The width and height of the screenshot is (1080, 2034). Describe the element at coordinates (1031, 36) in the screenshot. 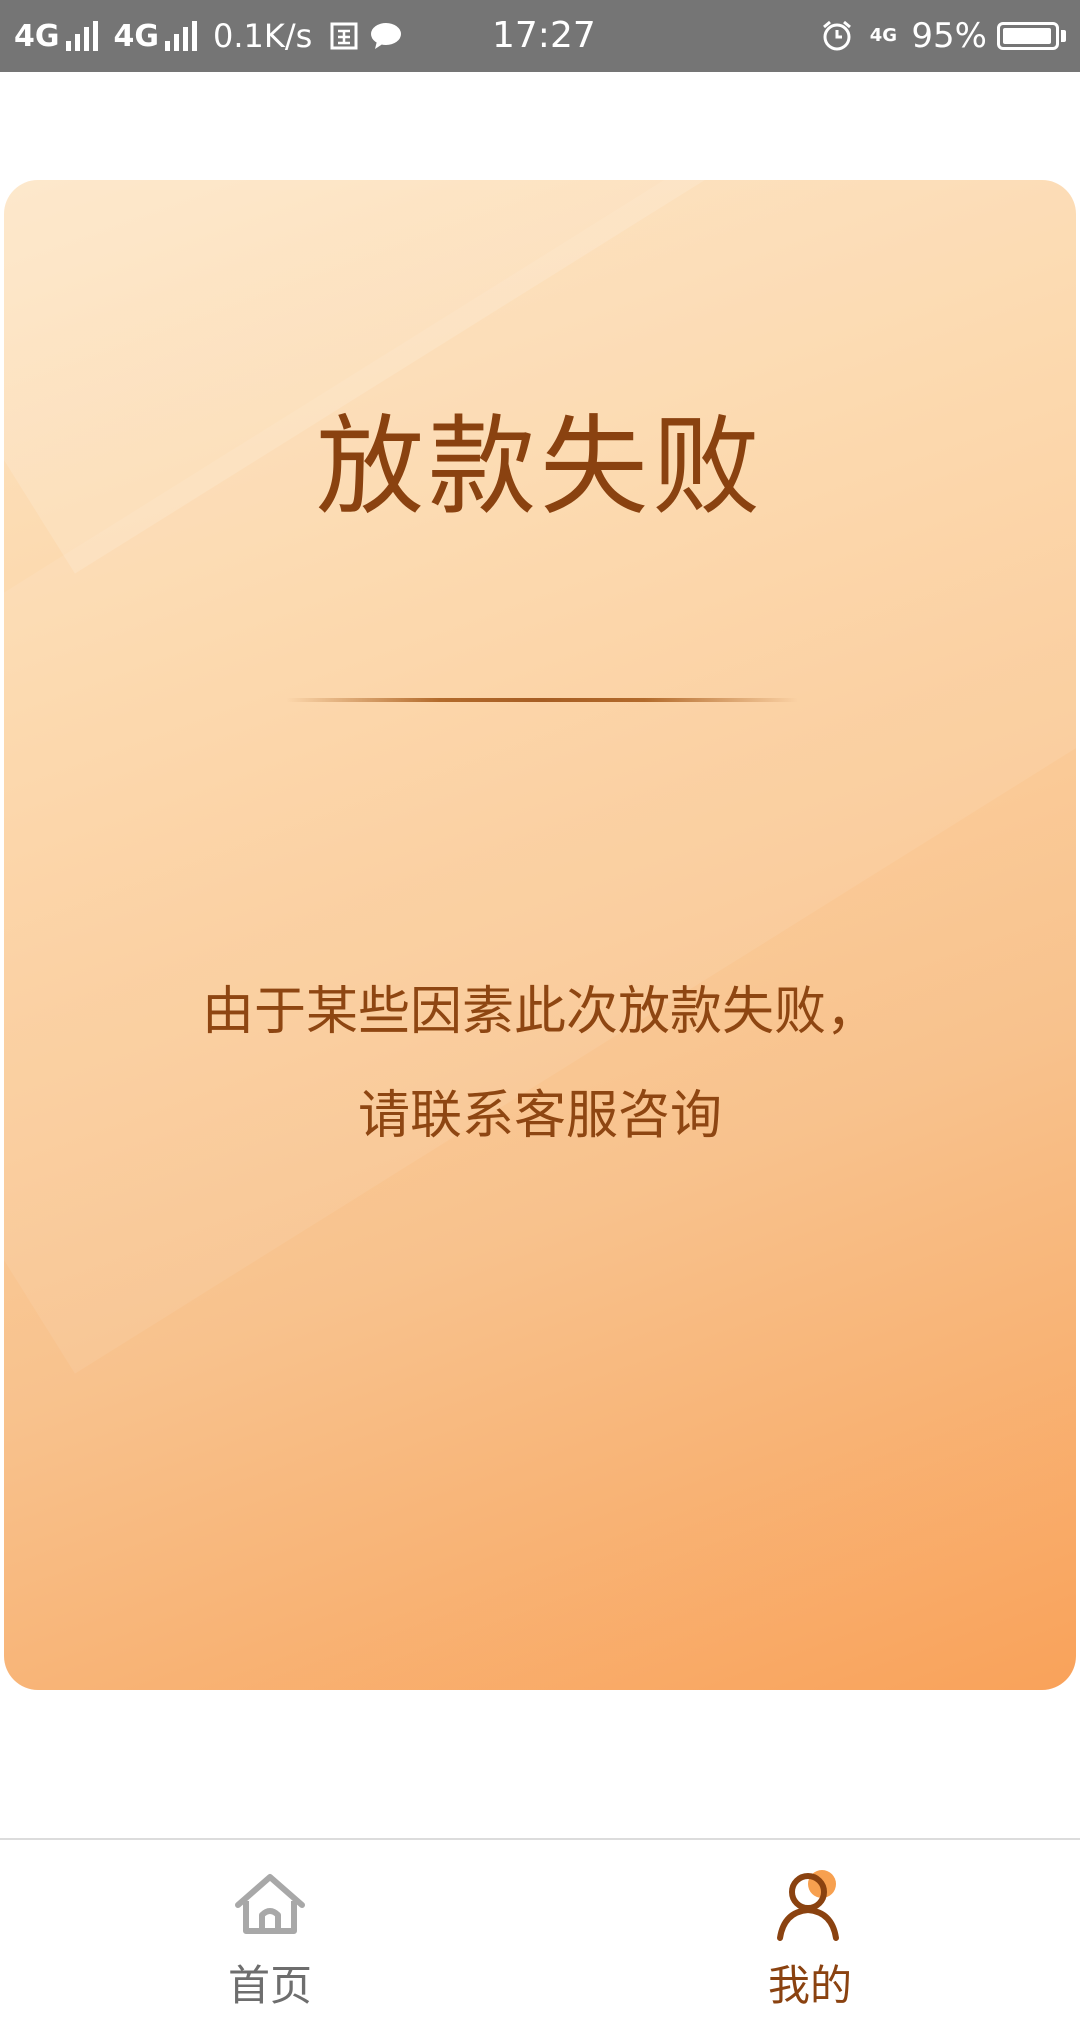

I see `battery-icon` at that location.